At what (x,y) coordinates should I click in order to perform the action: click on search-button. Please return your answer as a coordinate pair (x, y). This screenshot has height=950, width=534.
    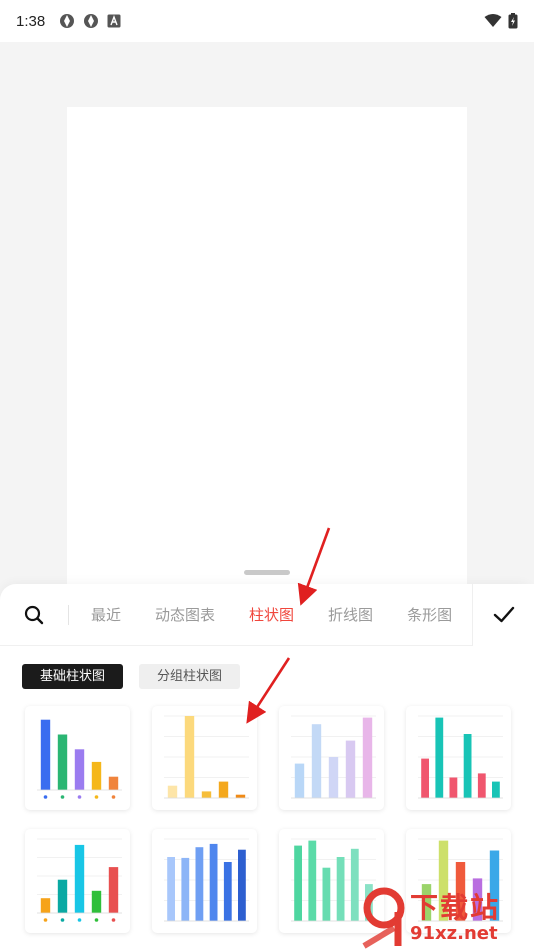
    Looking at the image, I should click on (34, 615).